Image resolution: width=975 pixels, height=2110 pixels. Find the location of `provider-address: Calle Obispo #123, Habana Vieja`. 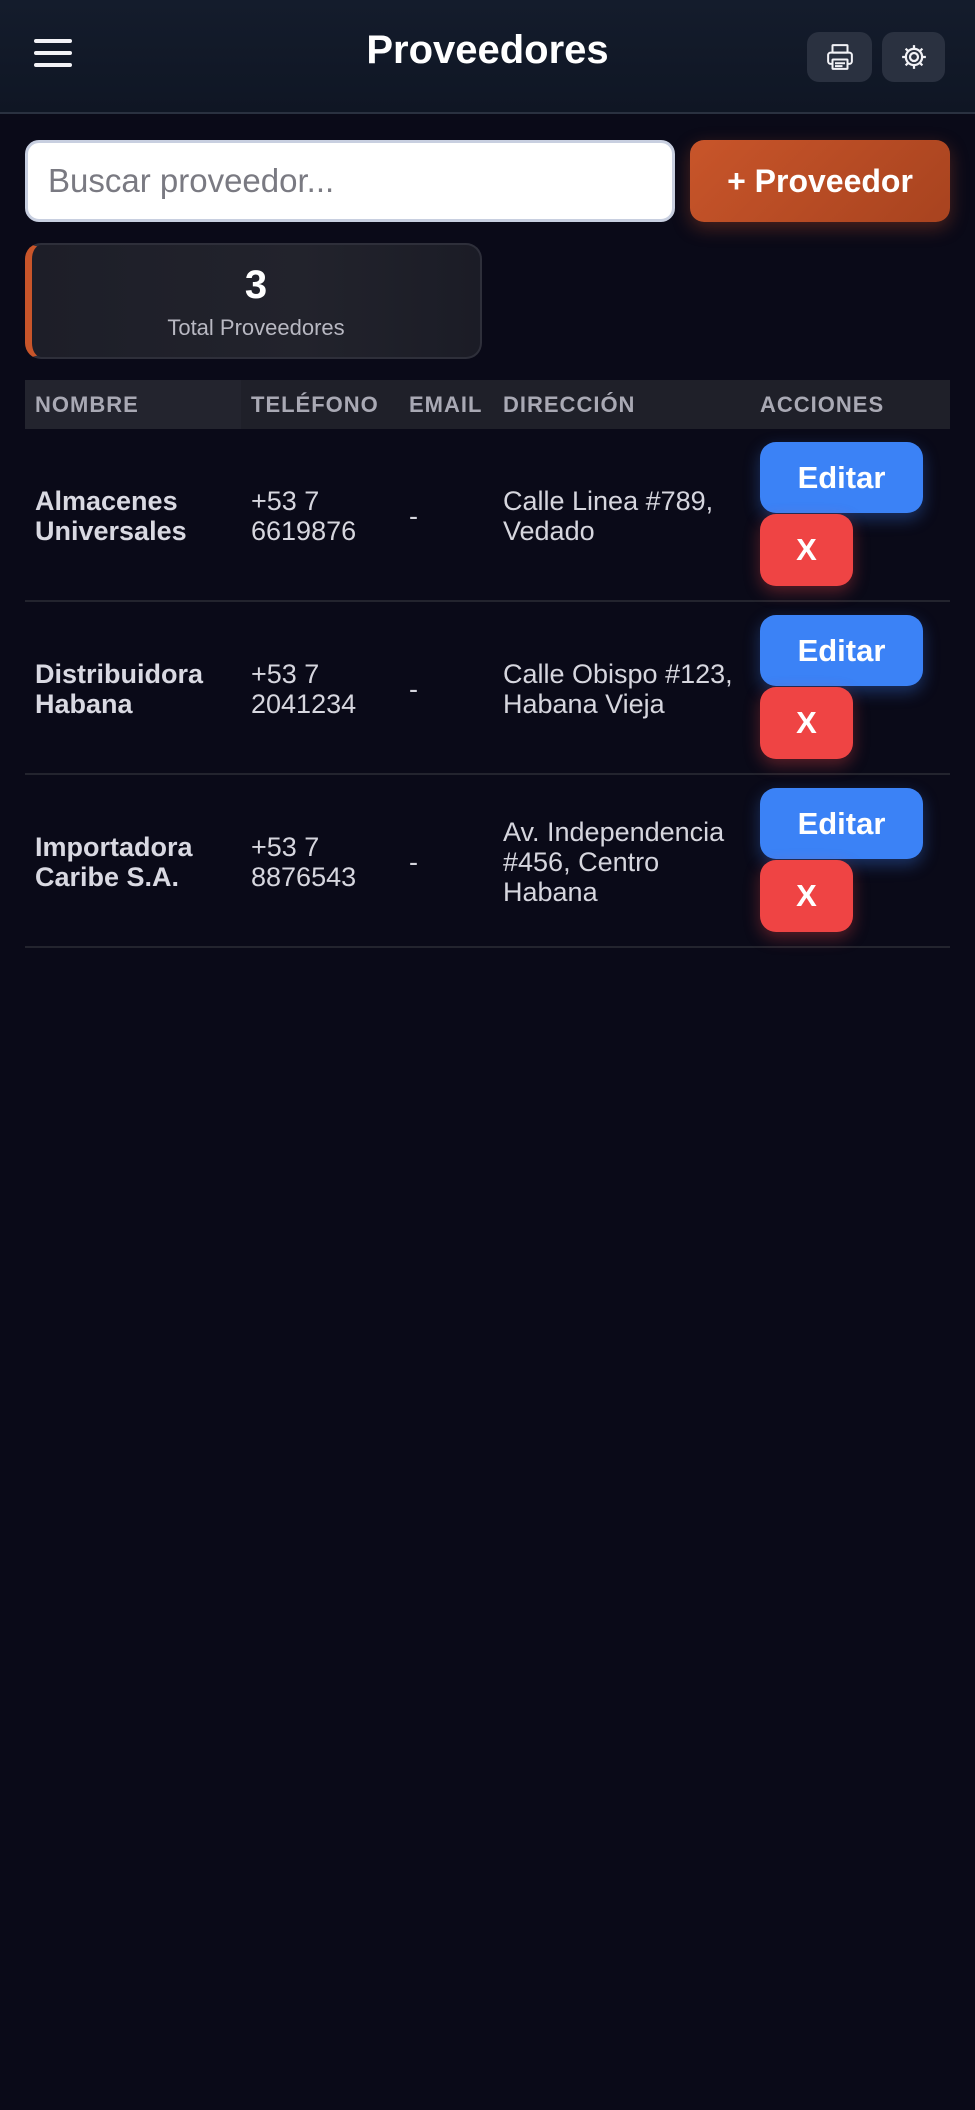

provider-address: Calle Obispo #123, Habana Vieja is located at coordinates (618, 688).